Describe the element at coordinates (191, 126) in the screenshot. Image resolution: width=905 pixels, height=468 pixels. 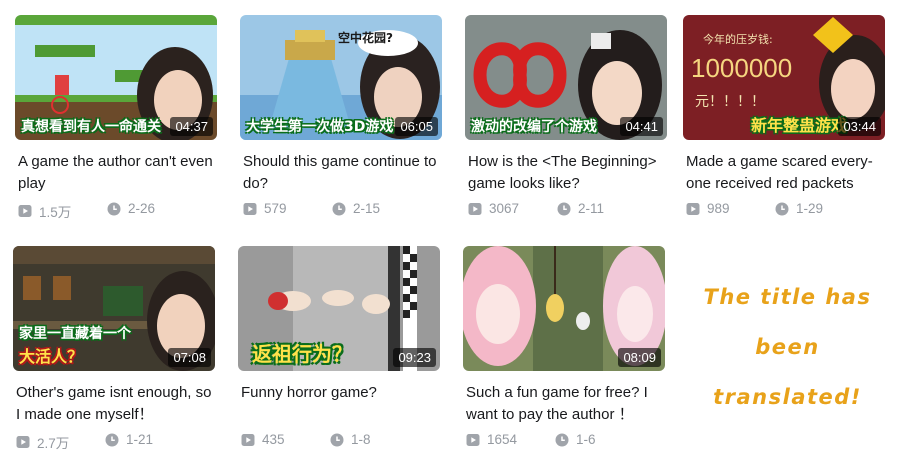
I see `video-duration: 04:37` at that location.